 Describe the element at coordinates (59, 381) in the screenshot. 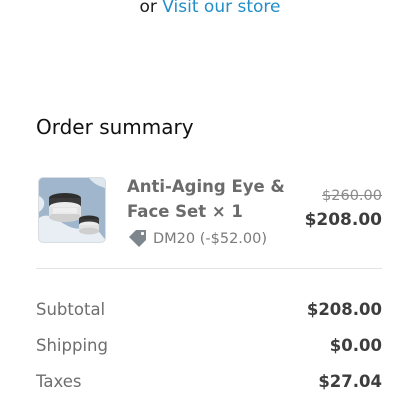

I see `taxes-label: Taxes` at that location.